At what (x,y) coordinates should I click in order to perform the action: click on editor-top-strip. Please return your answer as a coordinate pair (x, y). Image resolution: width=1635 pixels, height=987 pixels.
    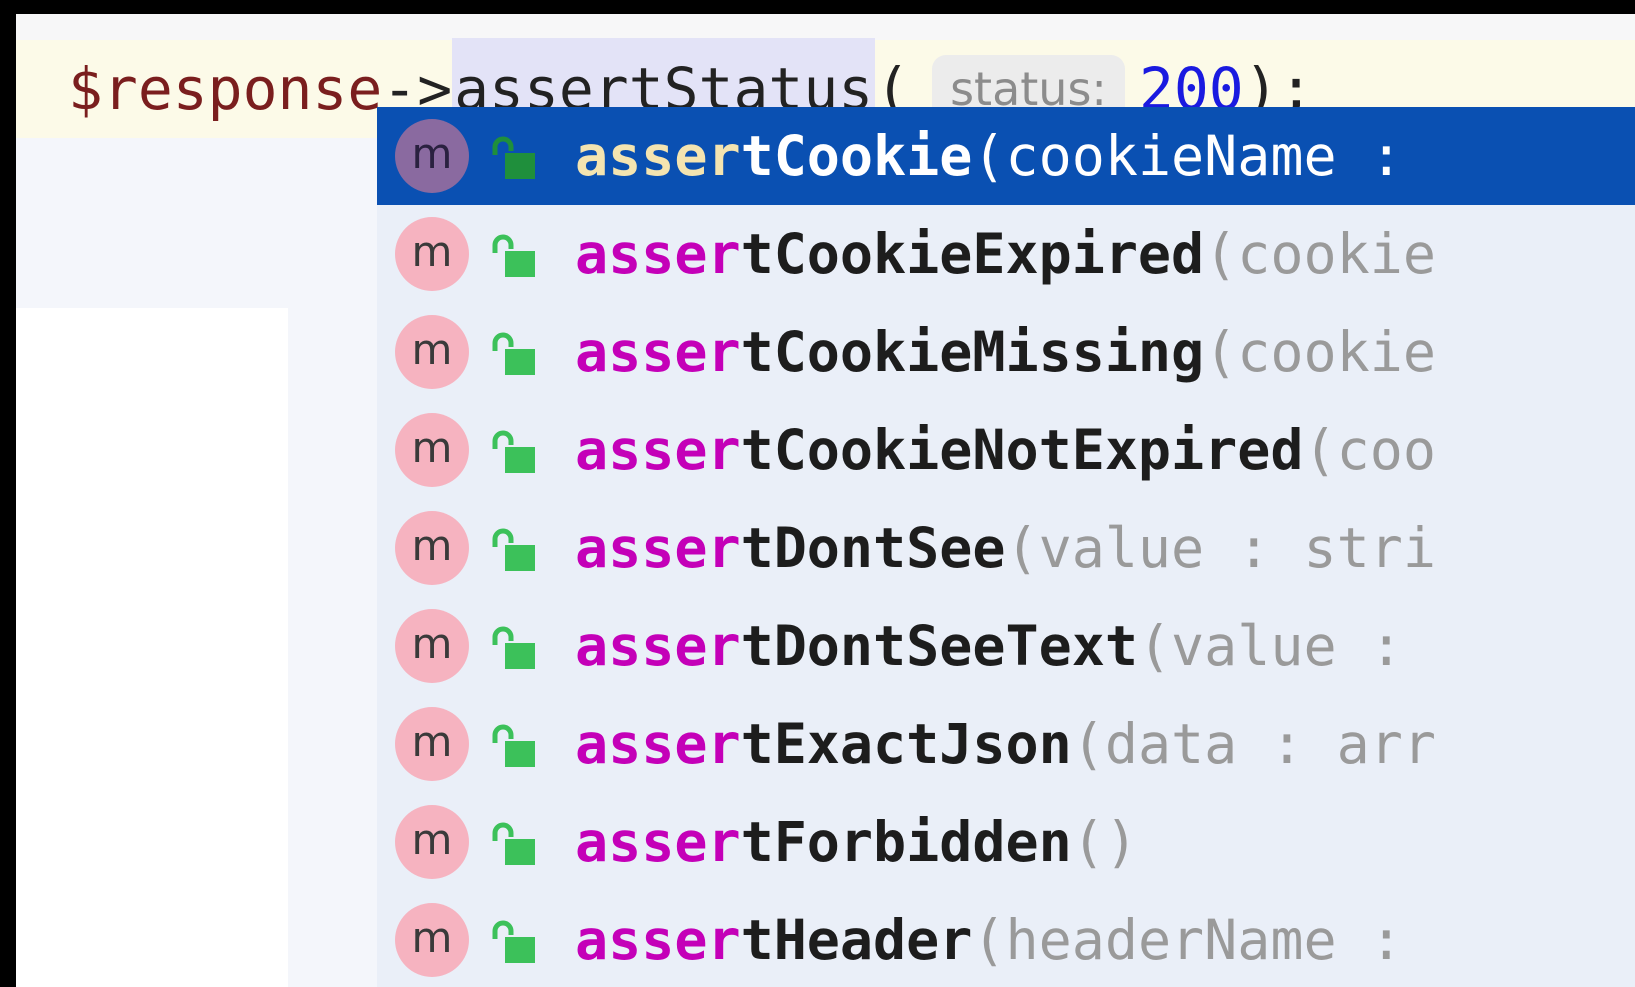
    Looking at the image, I should click on (825, 27).